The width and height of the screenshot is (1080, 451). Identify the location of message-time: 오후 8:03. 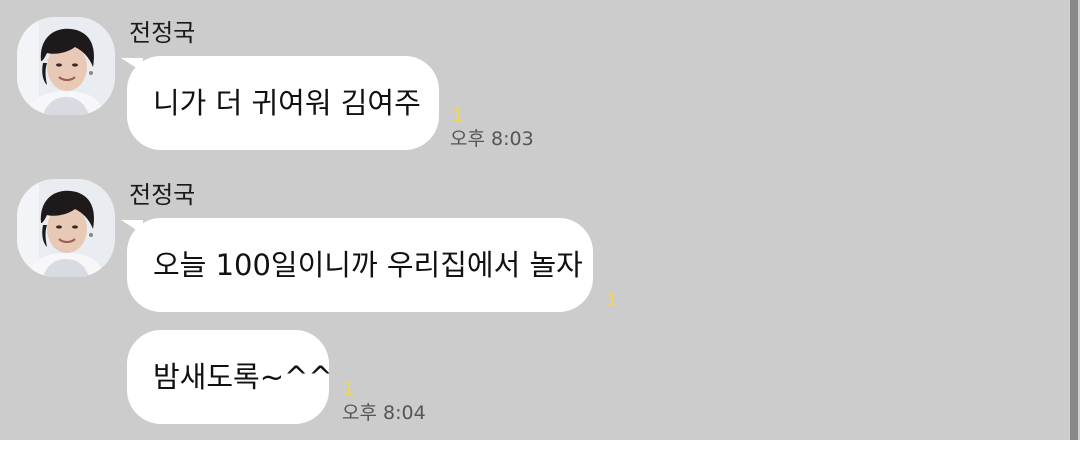
(492, 139).